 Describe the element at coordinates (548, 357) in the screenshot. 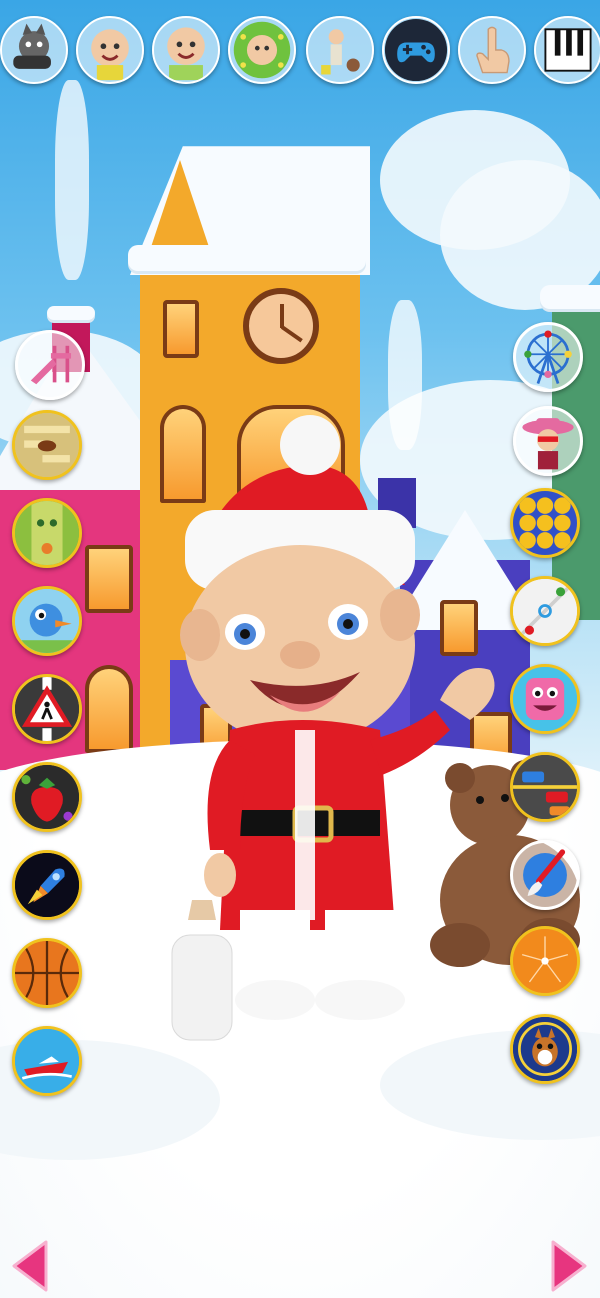

I see `ferris-wheel-icon` at that location.